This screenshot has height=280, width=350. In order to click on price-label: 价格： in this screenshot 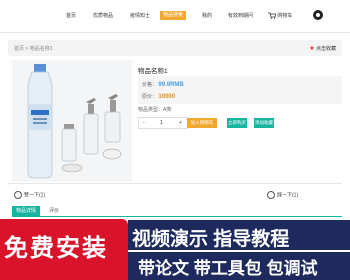, I will do `click(150, 85)`.